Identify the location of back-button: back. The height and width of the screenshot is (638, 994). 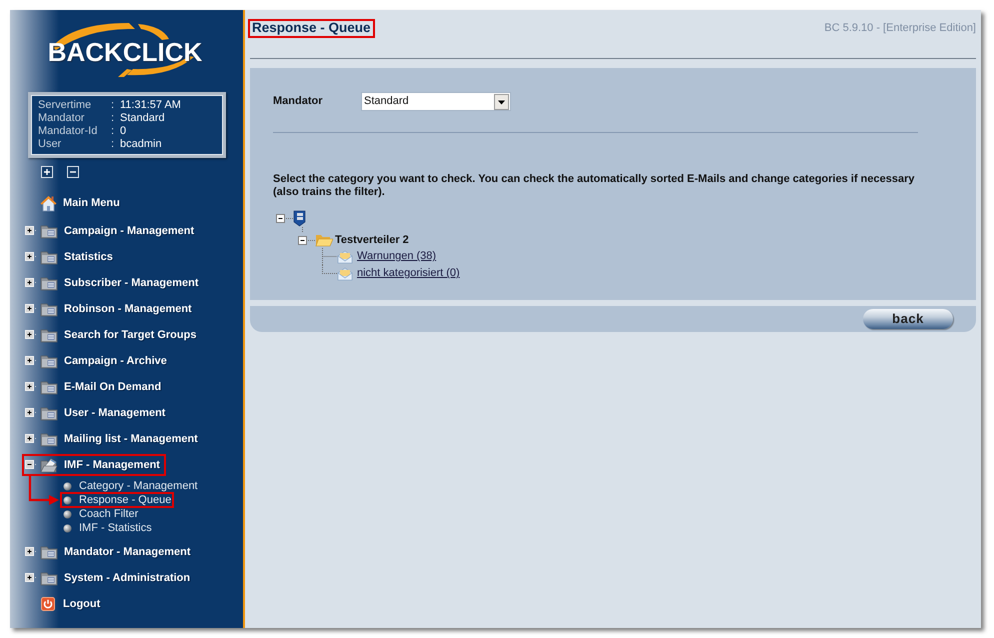
(908, 319).